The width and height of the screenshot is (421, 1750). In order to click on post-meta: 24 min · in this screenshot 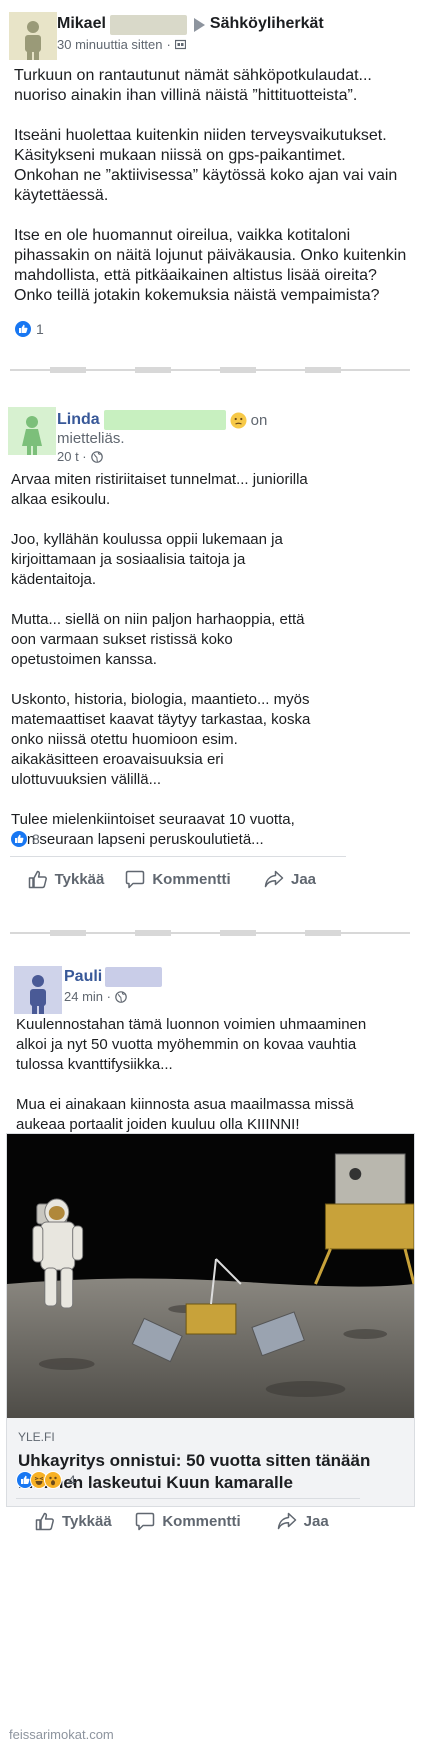, I will do `click(95, 996)`.